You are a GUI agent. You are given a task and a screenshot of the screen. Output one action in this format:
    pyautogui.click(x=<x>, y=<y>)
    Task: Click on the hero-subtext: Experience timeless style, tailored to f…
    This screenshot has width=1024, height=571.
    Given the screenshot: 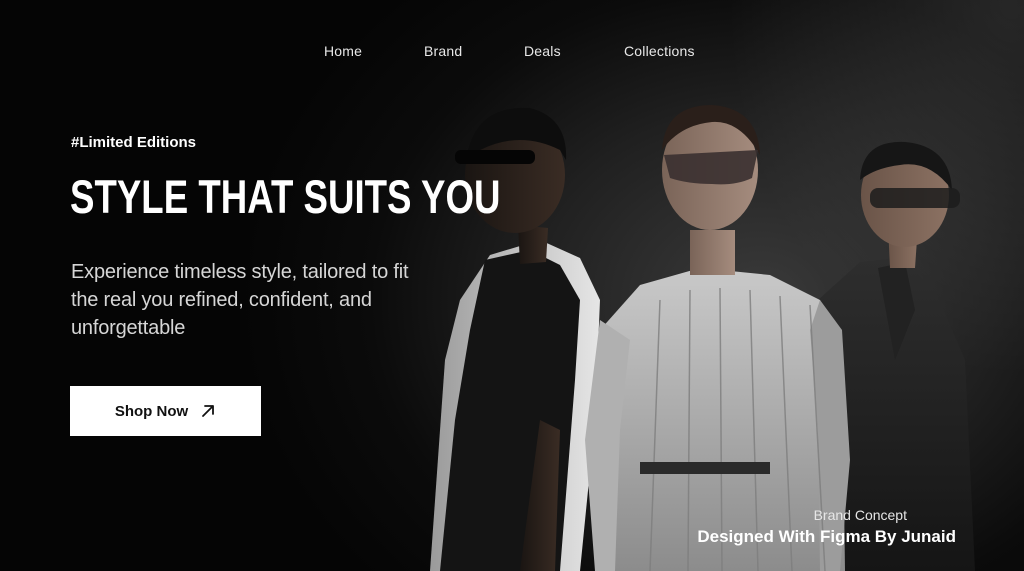 What is the action you would take?
    pyautogui.click(x=240, y=300)
    